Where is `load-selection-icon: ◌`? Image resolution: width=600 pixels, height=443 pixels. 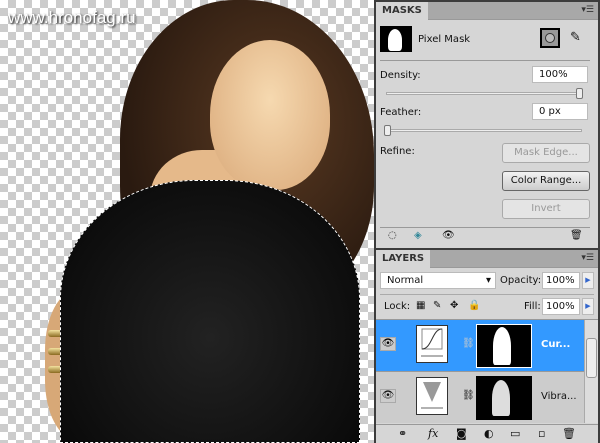 load-selection-icon: ◌ is located at coordinates (392, 235).